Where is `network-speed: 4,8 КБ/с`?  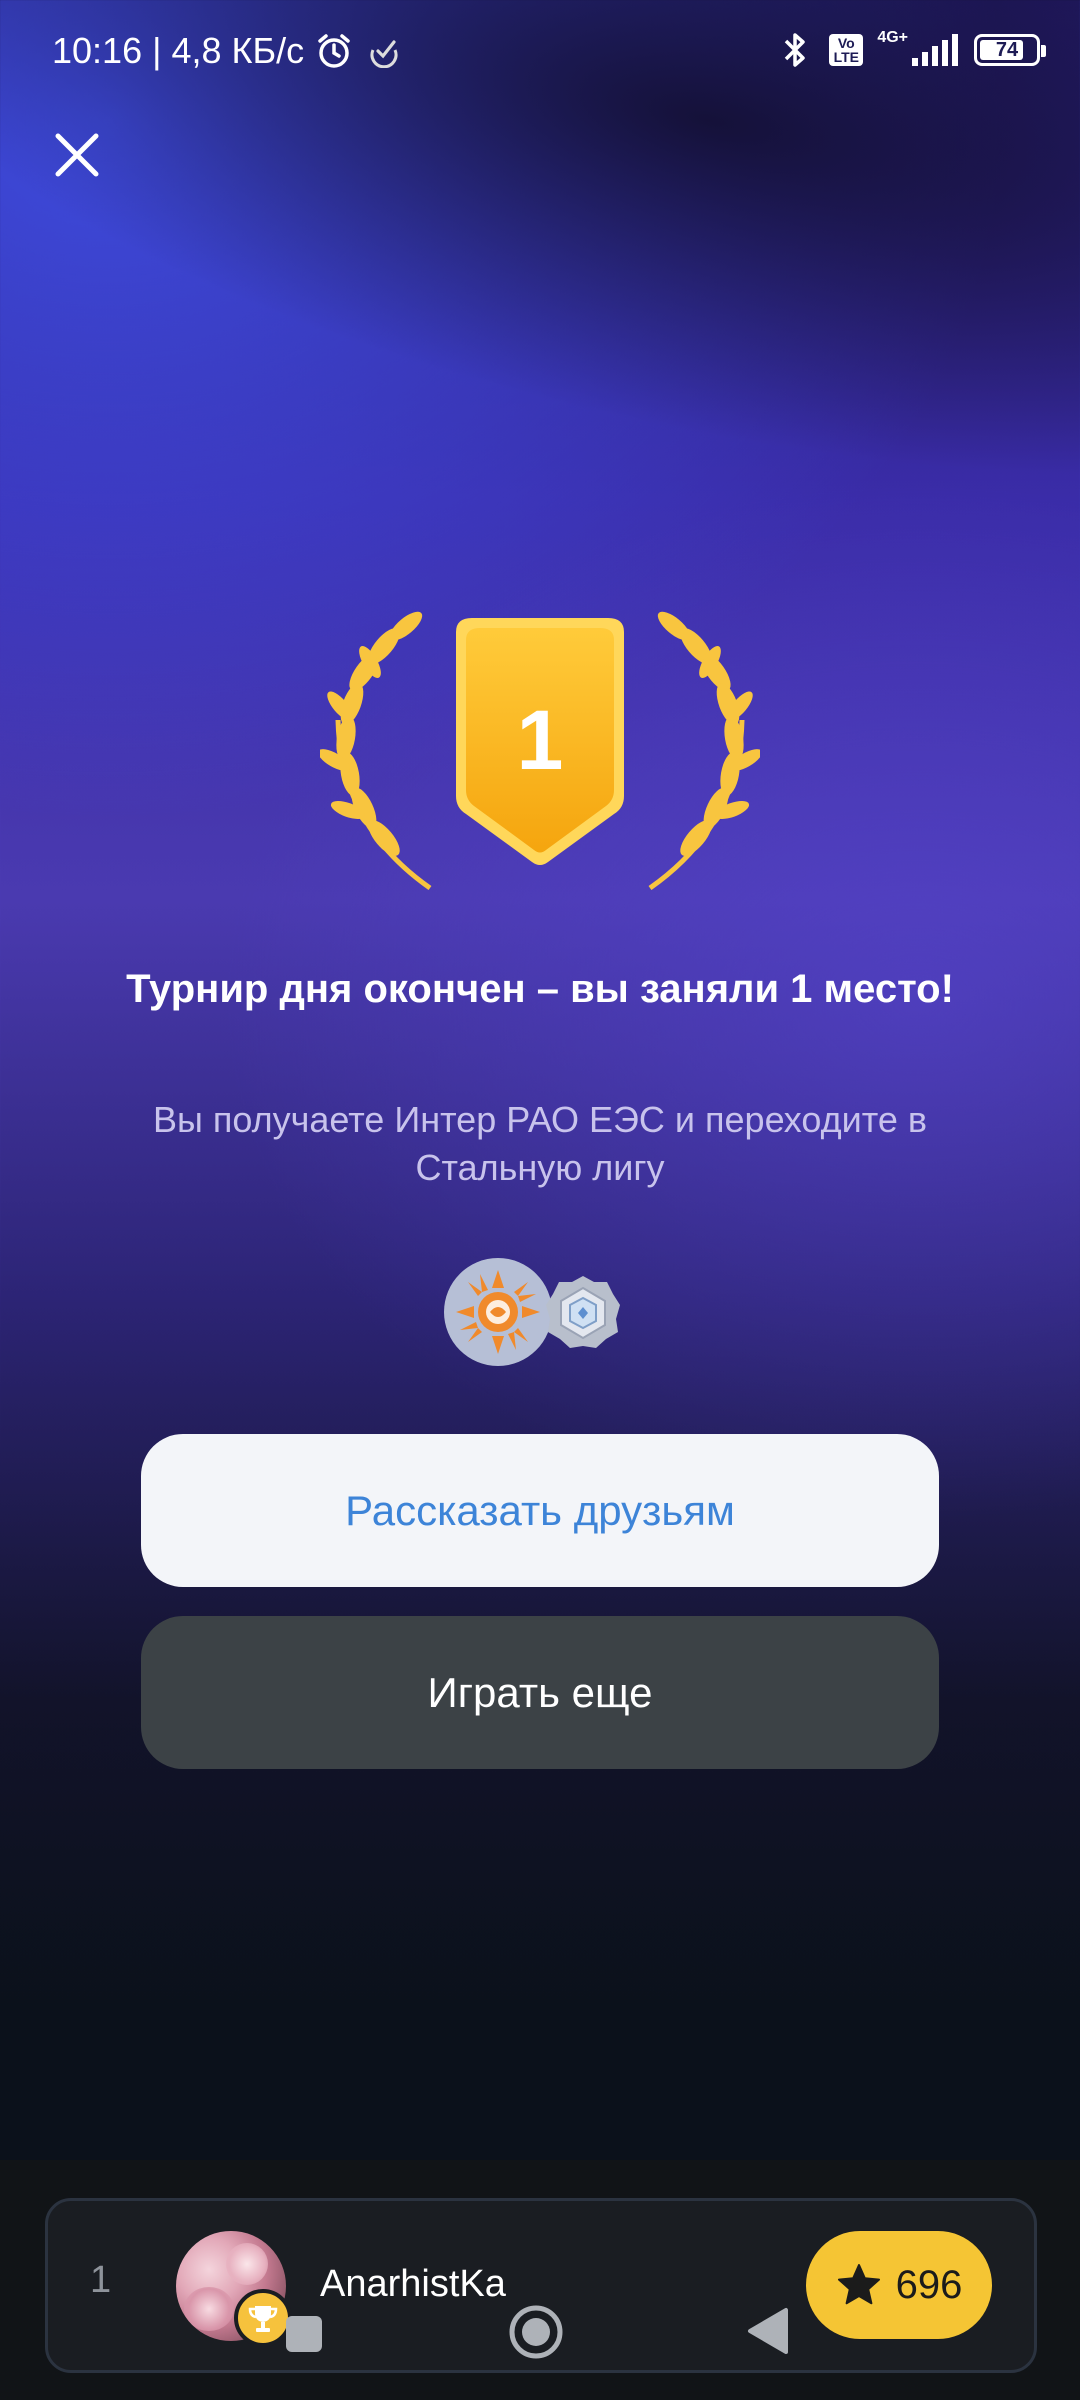 network-speed: 4,8 КБ/с is located at coordinates (238, 50).